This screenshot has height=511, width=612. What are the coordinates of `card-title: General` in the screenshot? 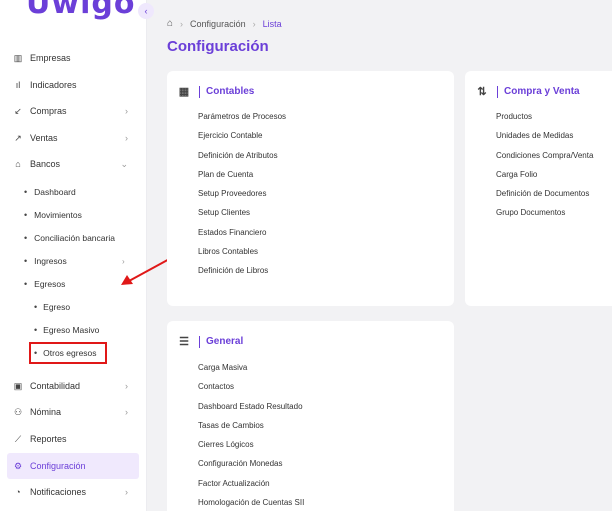 It's located at (225, 341).